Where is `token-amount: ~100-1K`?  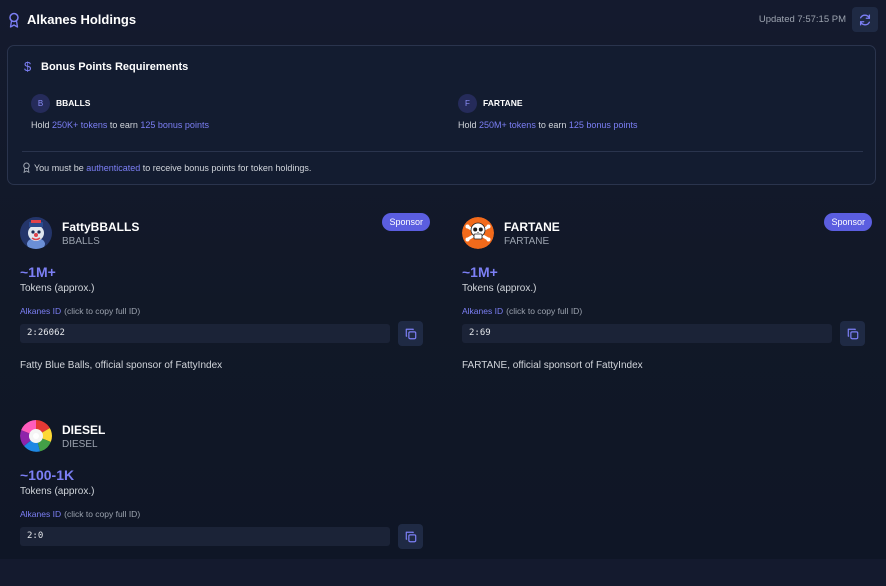 token-amount: ~100-1K is located at coordinates (47, 475).